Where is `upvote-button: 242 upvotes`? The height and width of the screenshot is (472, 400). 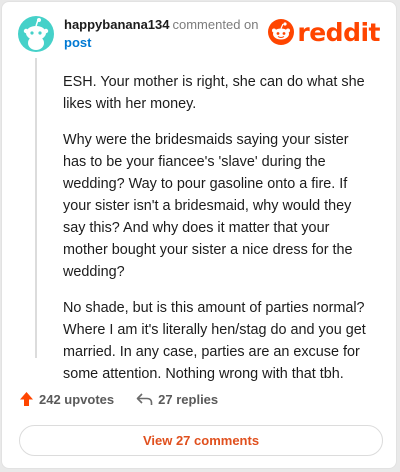 upvote-button: 242 upvotes is located at coordinates (66, 399).